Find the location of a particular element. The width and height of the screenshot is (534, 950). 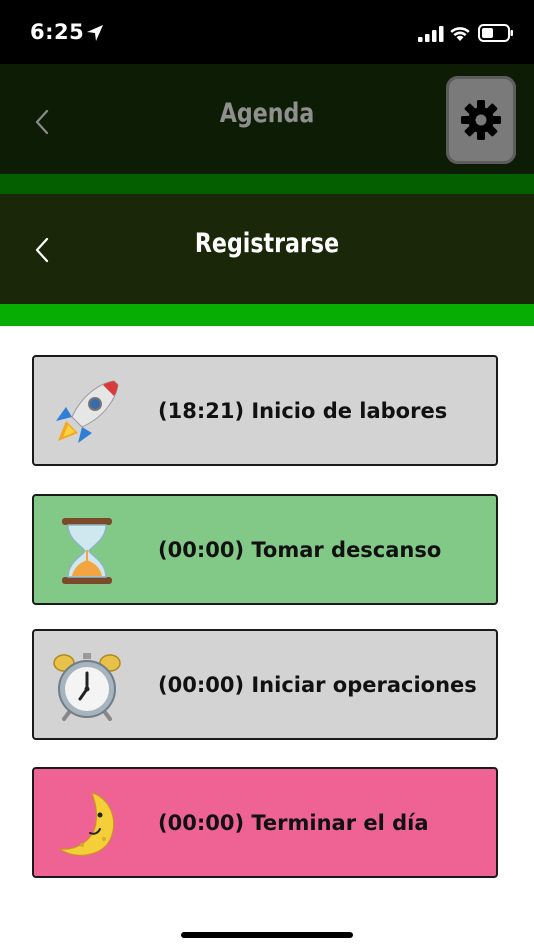

section-title: Registrarse is located at coordinates (267, 243).